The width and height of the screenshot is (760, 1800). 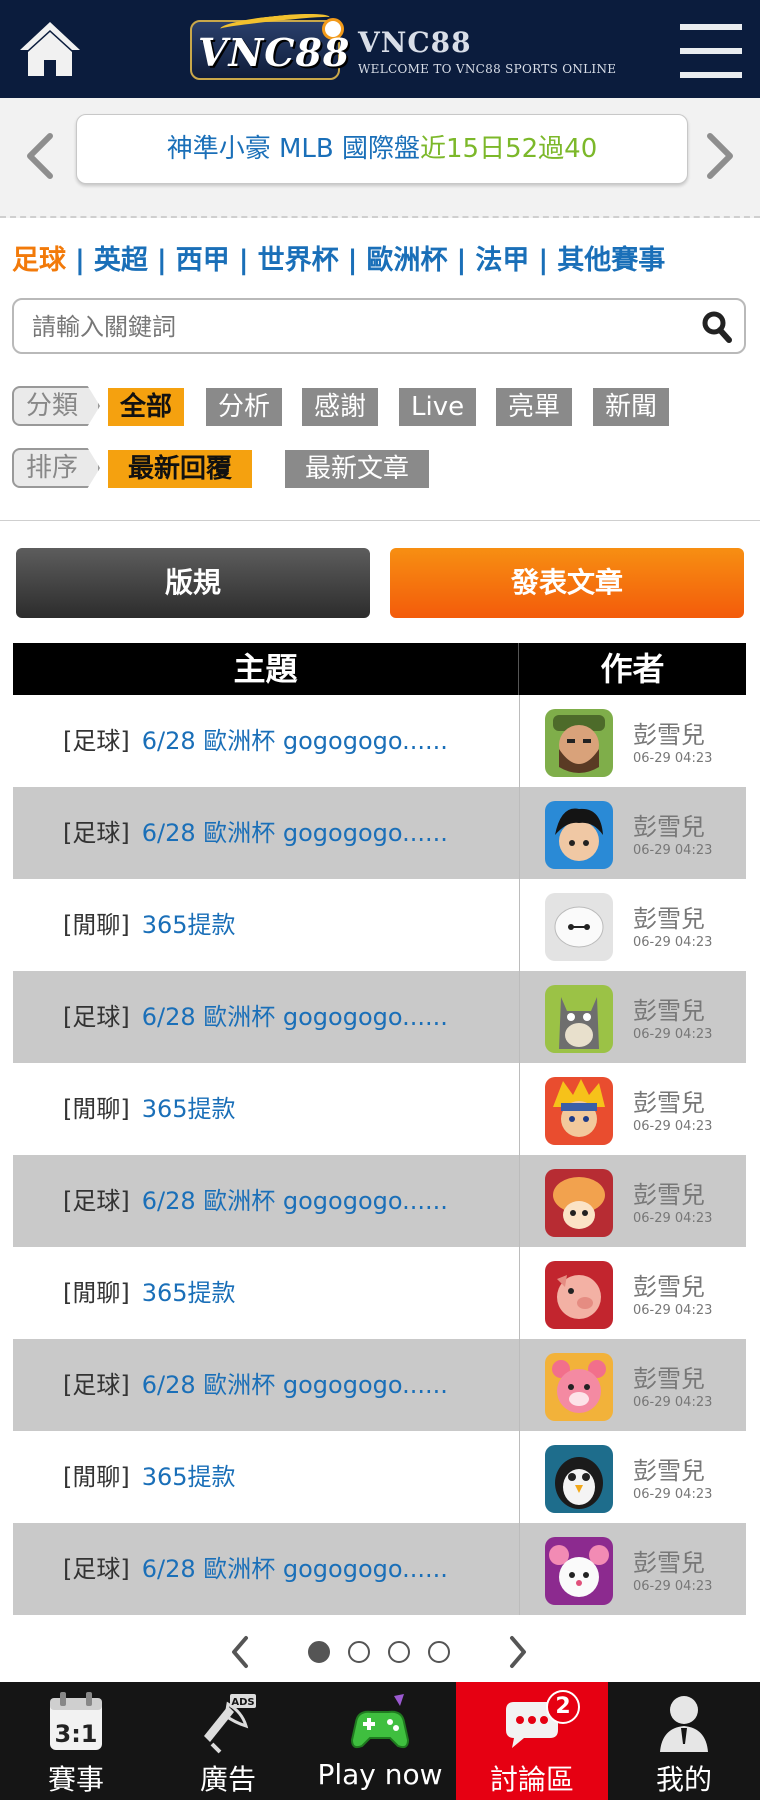 I want to click on chevron-right-icon, so click(x=518, y=1652).